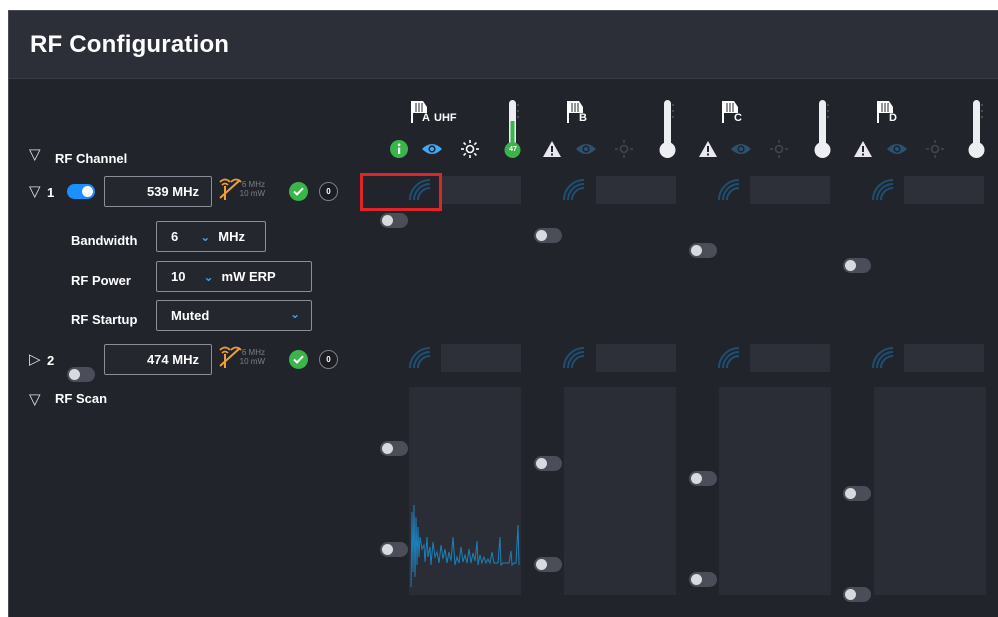 The height and width of the screenshot is (617, 998). I want to click on channel-2-enable-toggle, so click(81, 374).